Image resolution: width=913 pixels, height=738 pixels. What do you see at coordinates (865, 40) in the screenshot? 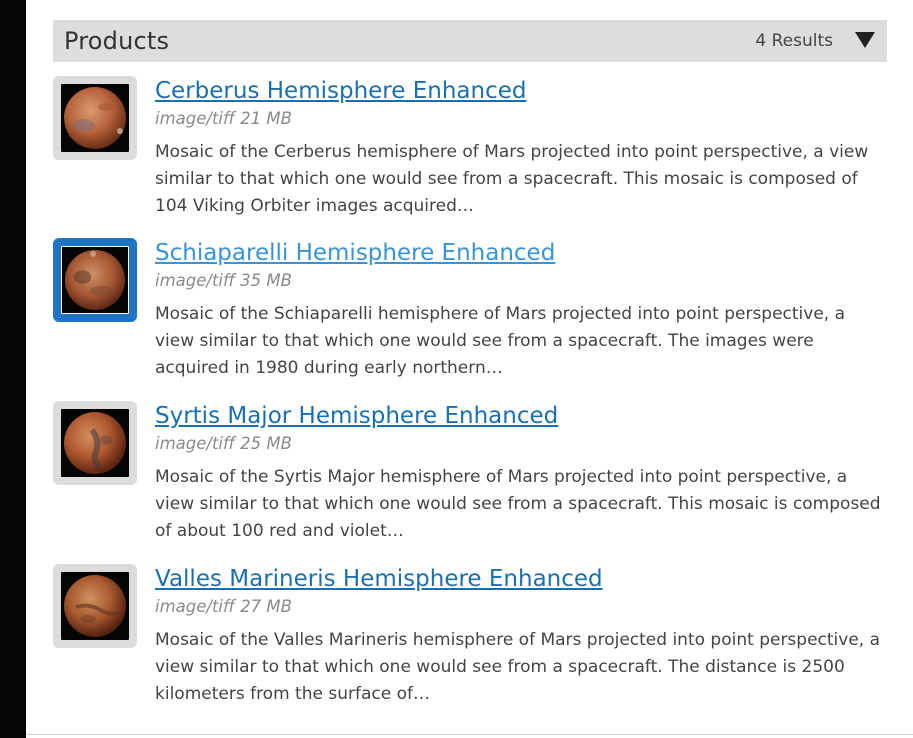
I see `triangle-down-icon` at bounding box center [865, 40].